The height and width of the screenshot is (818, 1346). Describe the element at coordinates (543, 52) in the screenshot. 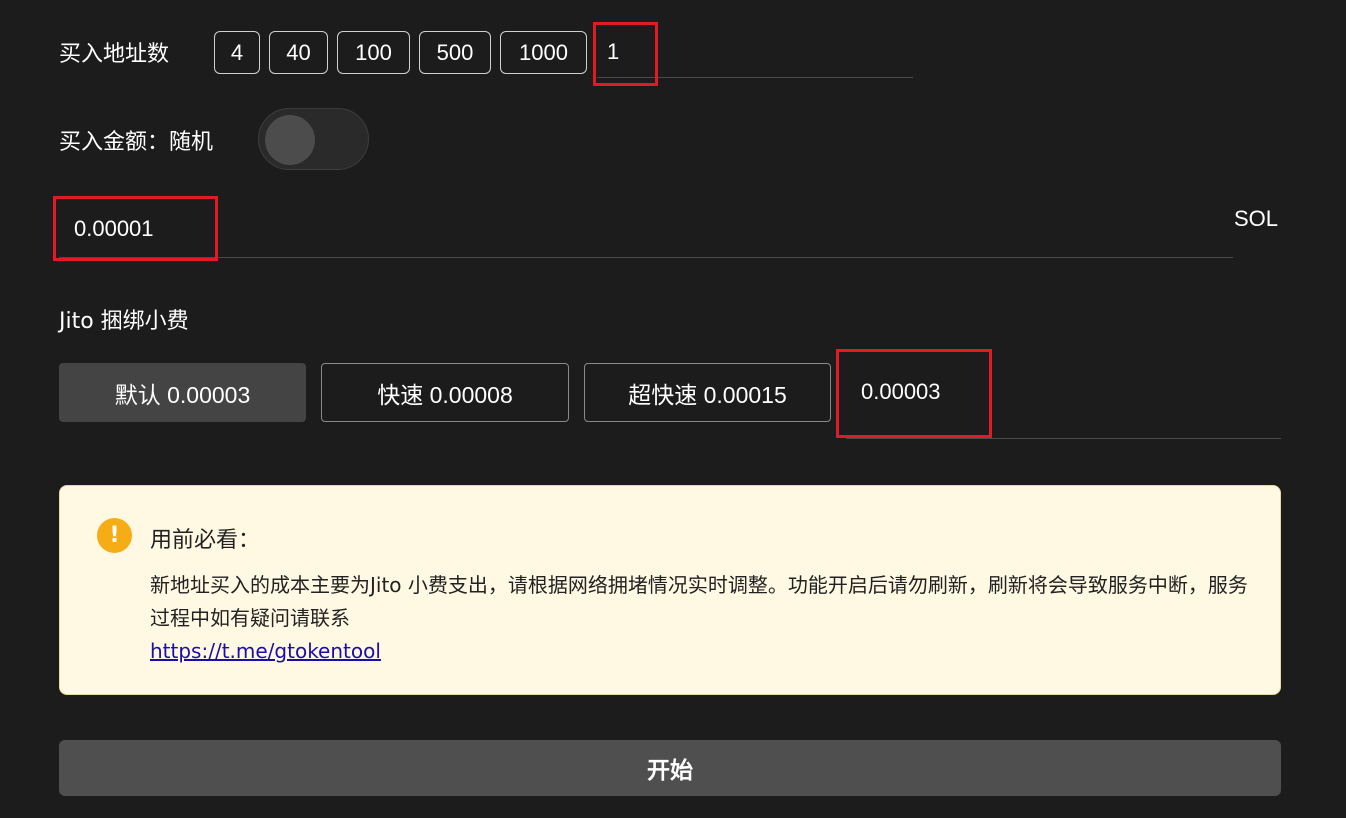

I see `address-count-option-1000: 1000` at that location.